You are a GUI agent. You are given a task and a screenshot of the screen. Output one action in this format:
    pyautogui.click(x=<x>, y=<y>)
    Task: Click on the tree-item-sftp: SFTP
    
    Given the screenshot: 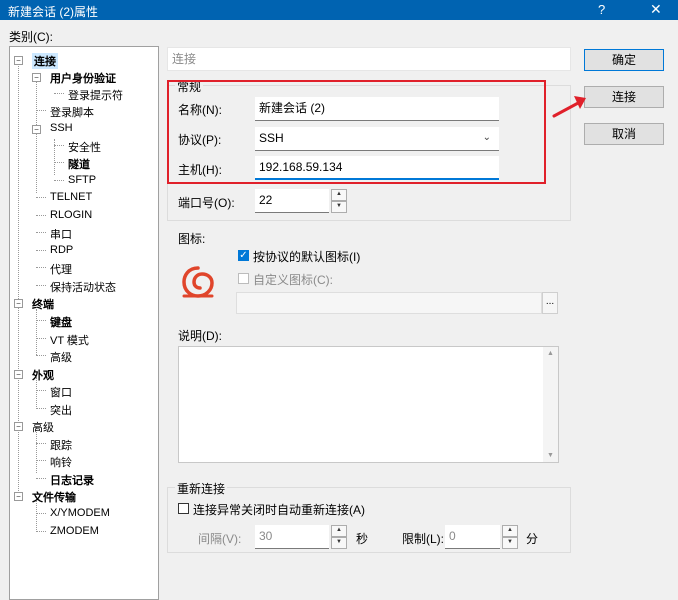 What is the action you would take?
    pyautogui.click(x=82, y=180)
    